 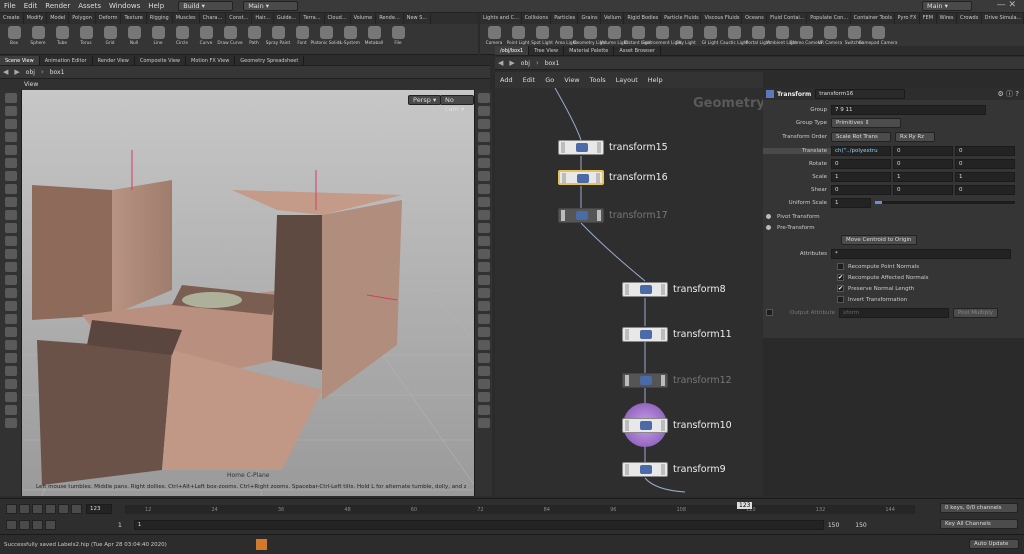 I want to click on recompute-affected-normals-checkbox: ✔, so click(x=840, y=277).